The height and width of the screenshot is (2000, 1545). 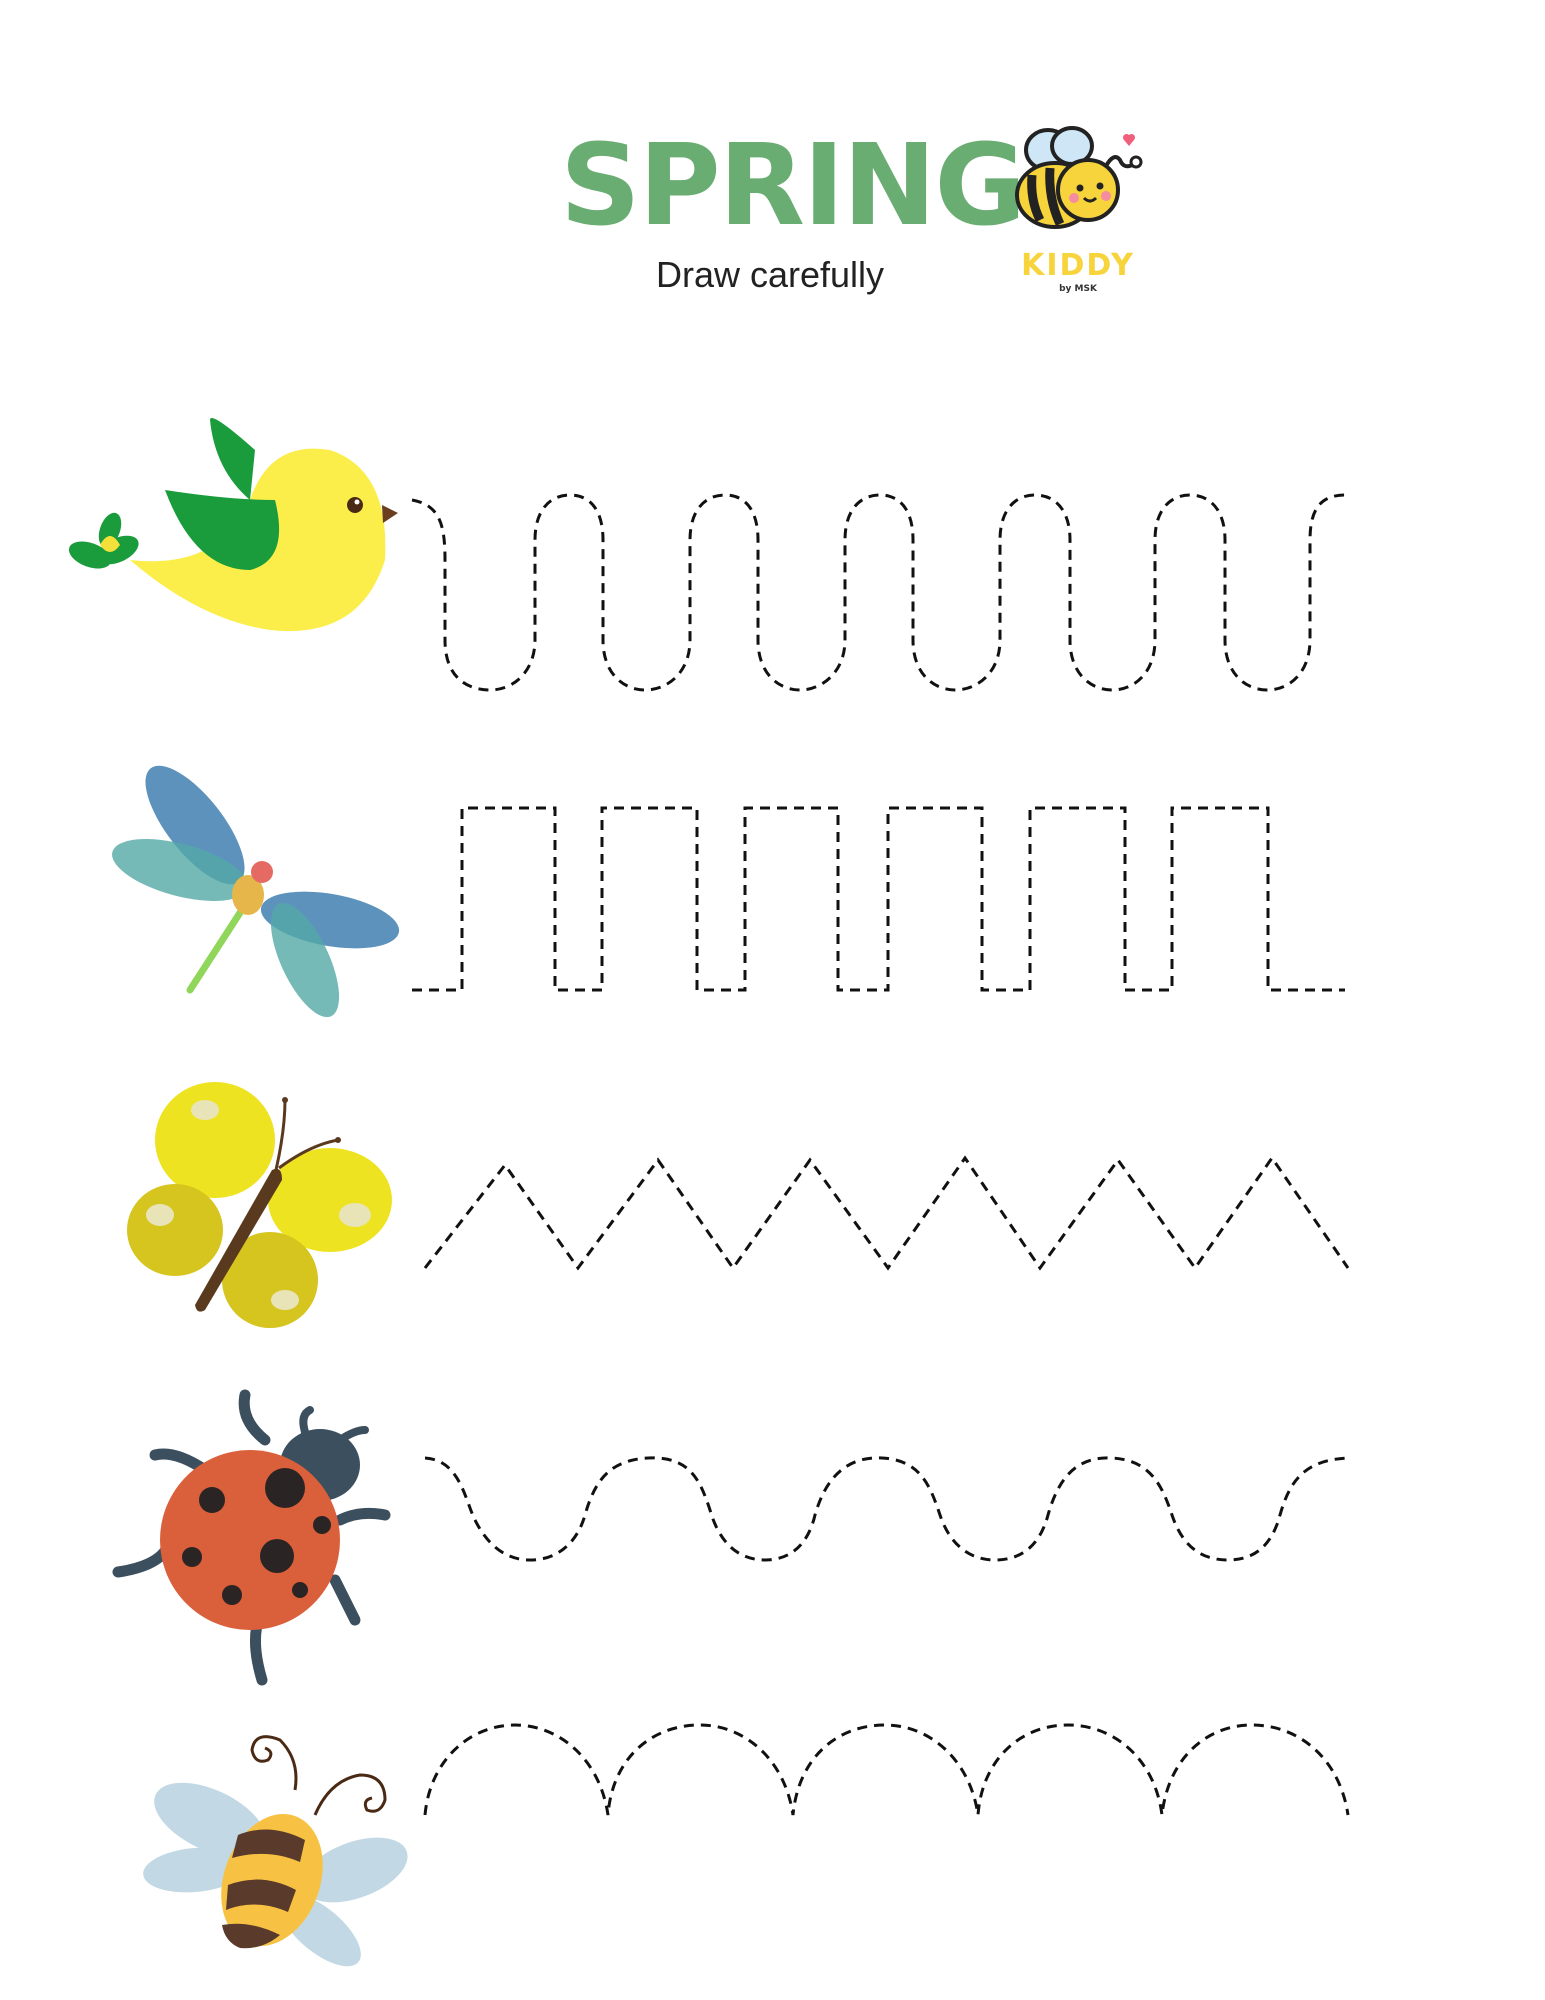 What do you see at coordinates (886, 1769) in the screenshot?
I see `arches-trace` at bounding box center [886, 1769].